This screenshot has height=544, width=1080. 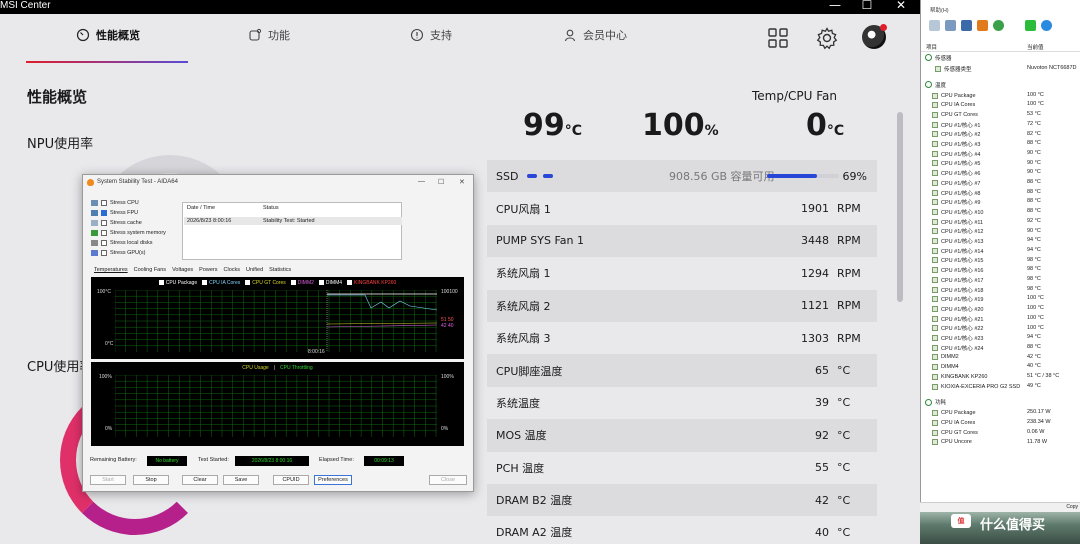 What do you see at coordinates (957, 222) in the screenshot?
I see `table-row: CPU #1/核心 #11` at bounding box center [957, 222].